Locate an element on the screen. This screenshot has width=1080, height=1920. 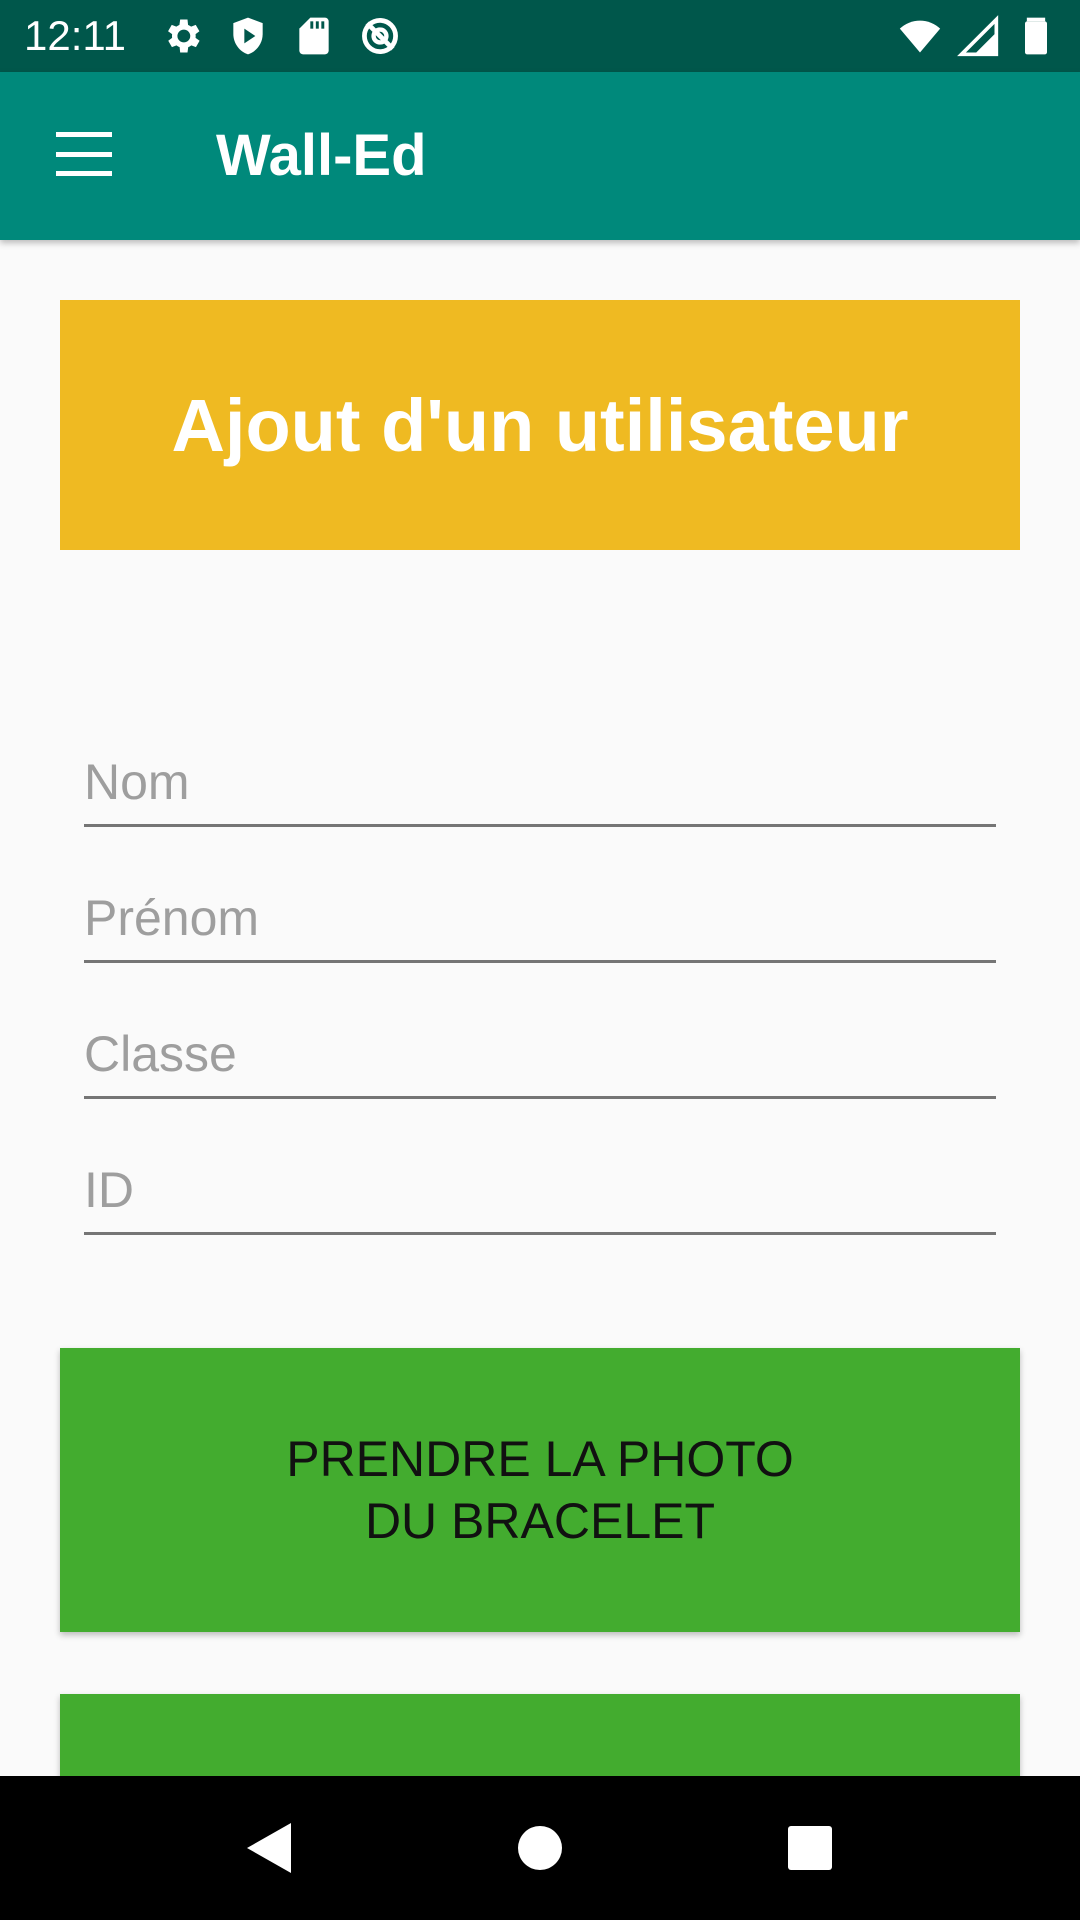
no-data-icon is located at coordinates (380, 36).